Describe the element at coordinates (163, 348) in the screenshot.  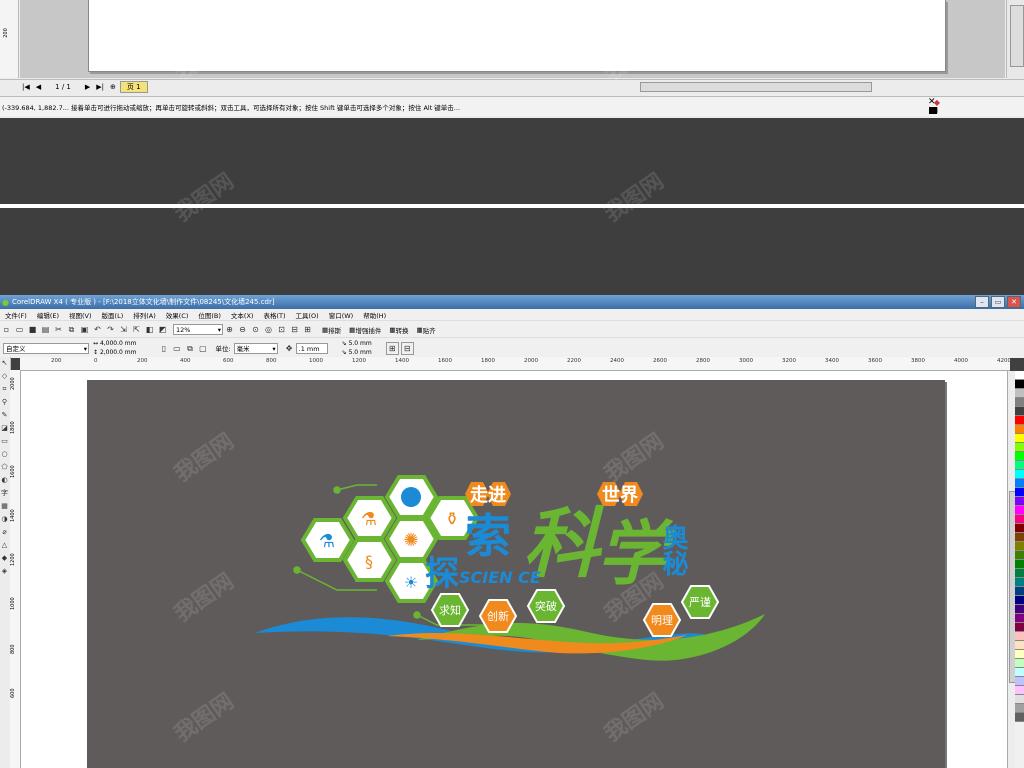
I see `portrait-icon: ▯` at that location.